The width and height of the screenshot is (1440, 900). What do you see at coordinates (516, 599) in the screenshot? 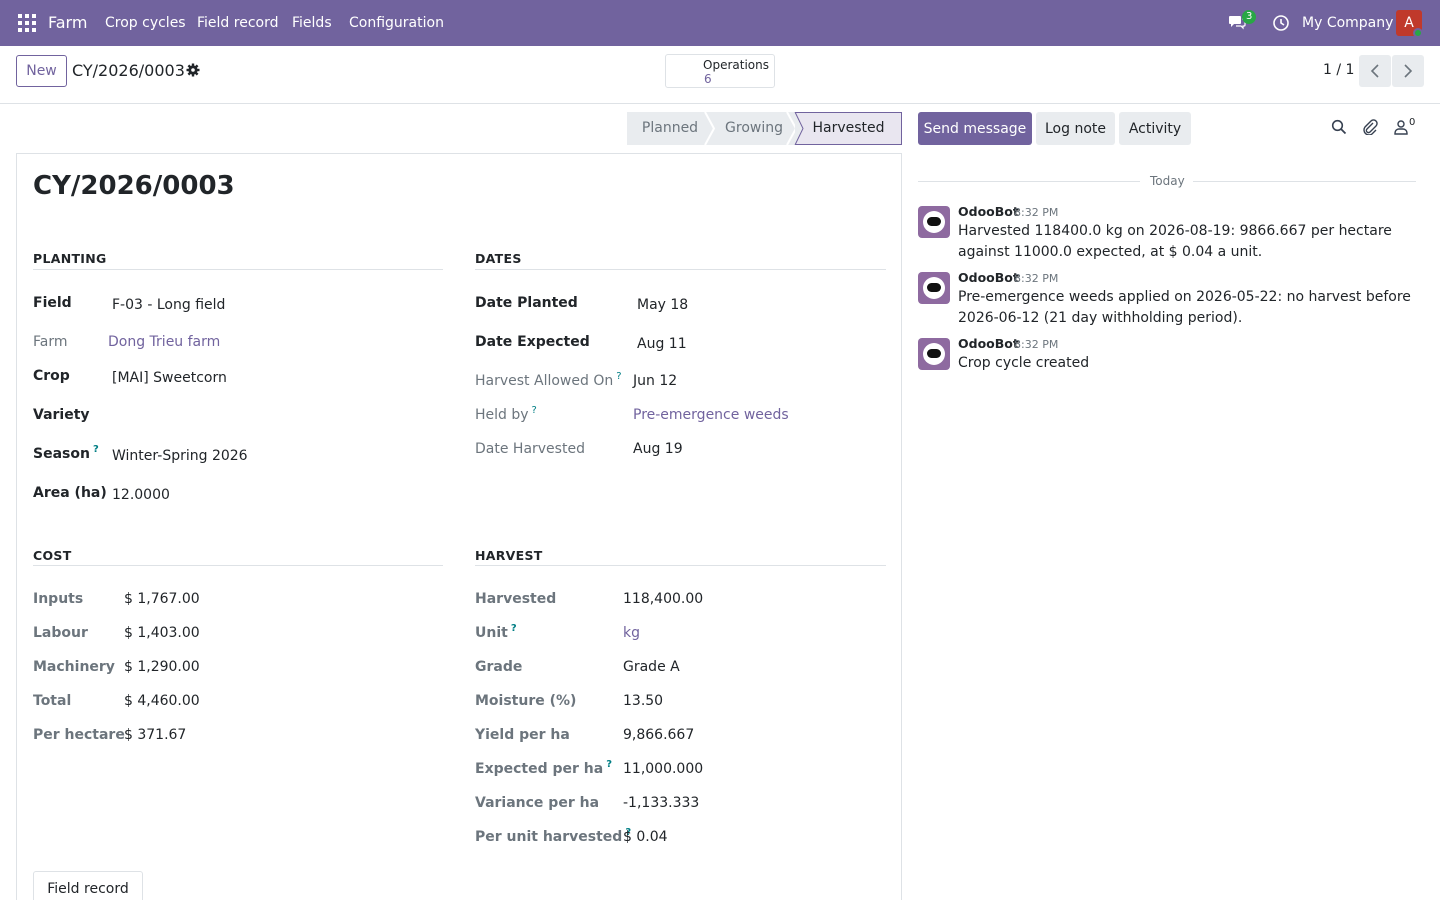
I see `harvested-label: Harvested` at bounding box center [516, 599].